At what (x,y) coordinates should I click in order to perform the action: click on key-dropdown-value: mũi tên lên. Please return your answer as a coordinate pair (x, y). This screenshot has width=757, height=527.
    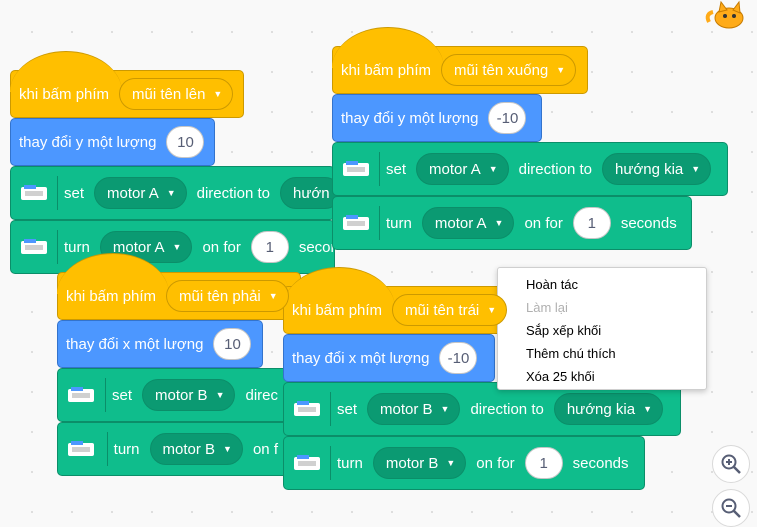
    Looking at the image, I should click on (169, 94).